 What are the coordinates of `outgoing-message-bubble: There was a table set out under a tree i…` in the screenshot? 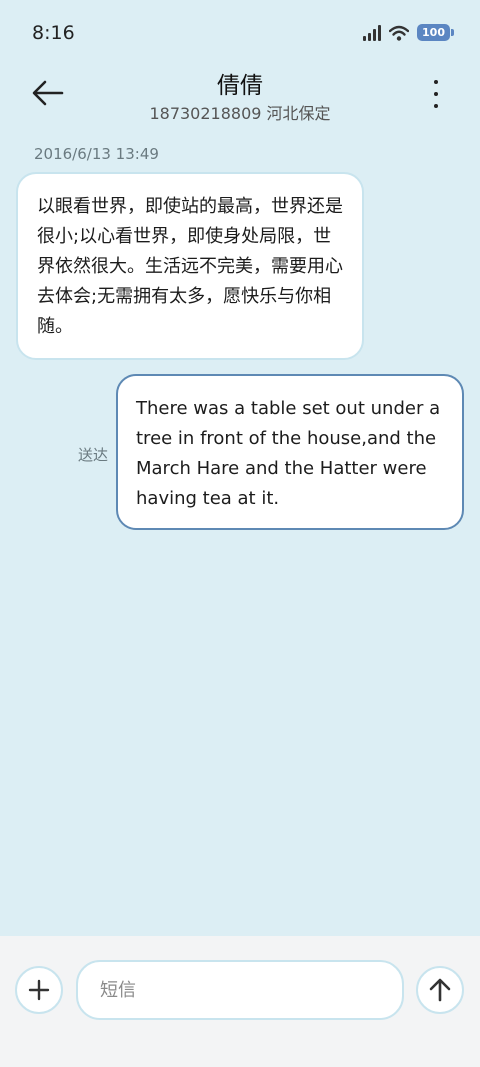 It's located at (290, 452).